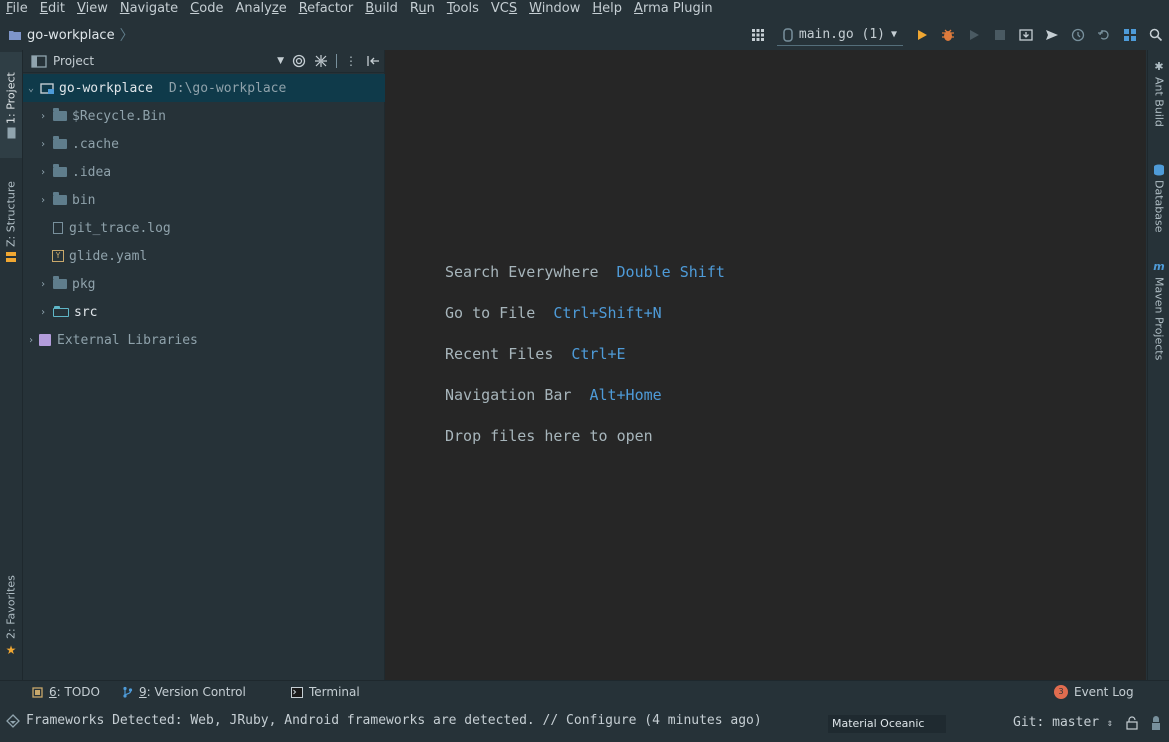 The width and height of the screenshot is (1169, 742). What do you see at coordinates (204, 88) in the screenshot?
I see `tree-root: ⌄ go-workplace D:\go-workplace` at bounding box center [204, 88].